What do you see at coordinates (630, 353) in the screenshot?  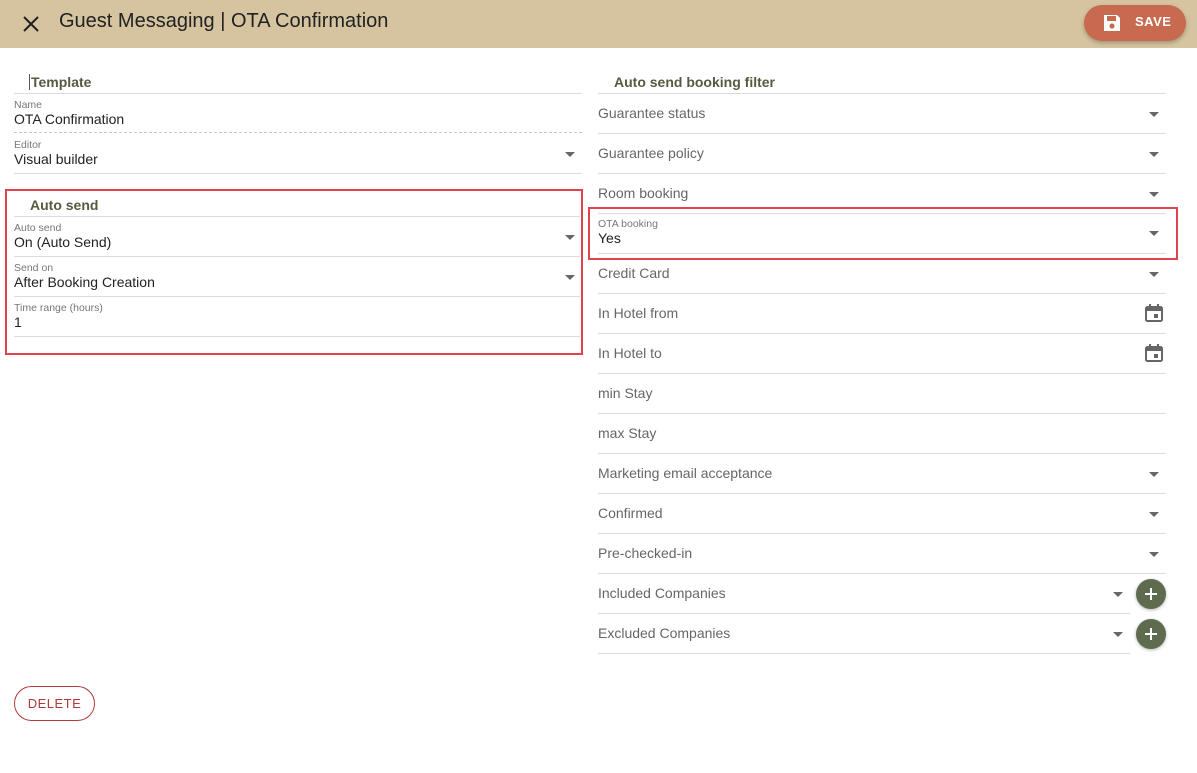 I see `in-hotel-to-label: In Hotel to` at bounding box center [630, 353].